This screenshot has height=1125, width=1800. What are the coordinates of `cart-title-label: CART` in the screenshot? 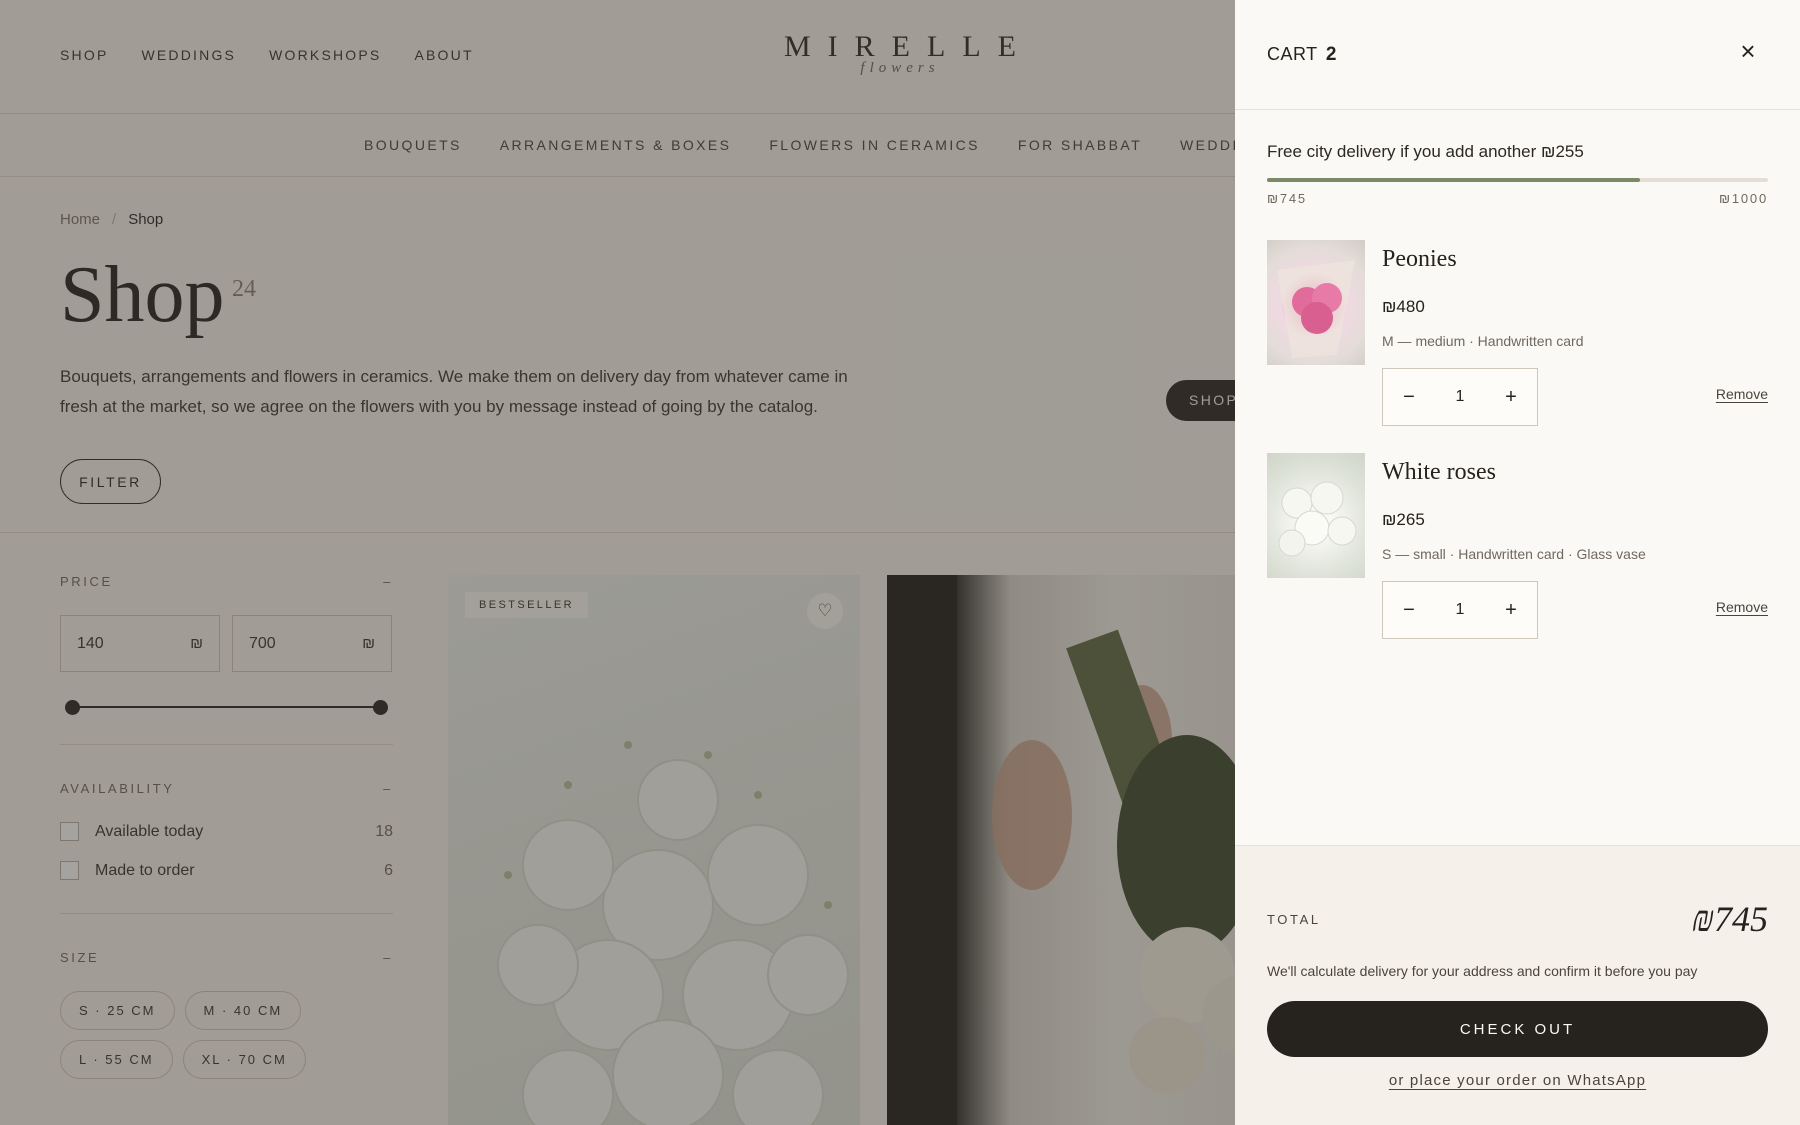 It's located at (1292, 54).